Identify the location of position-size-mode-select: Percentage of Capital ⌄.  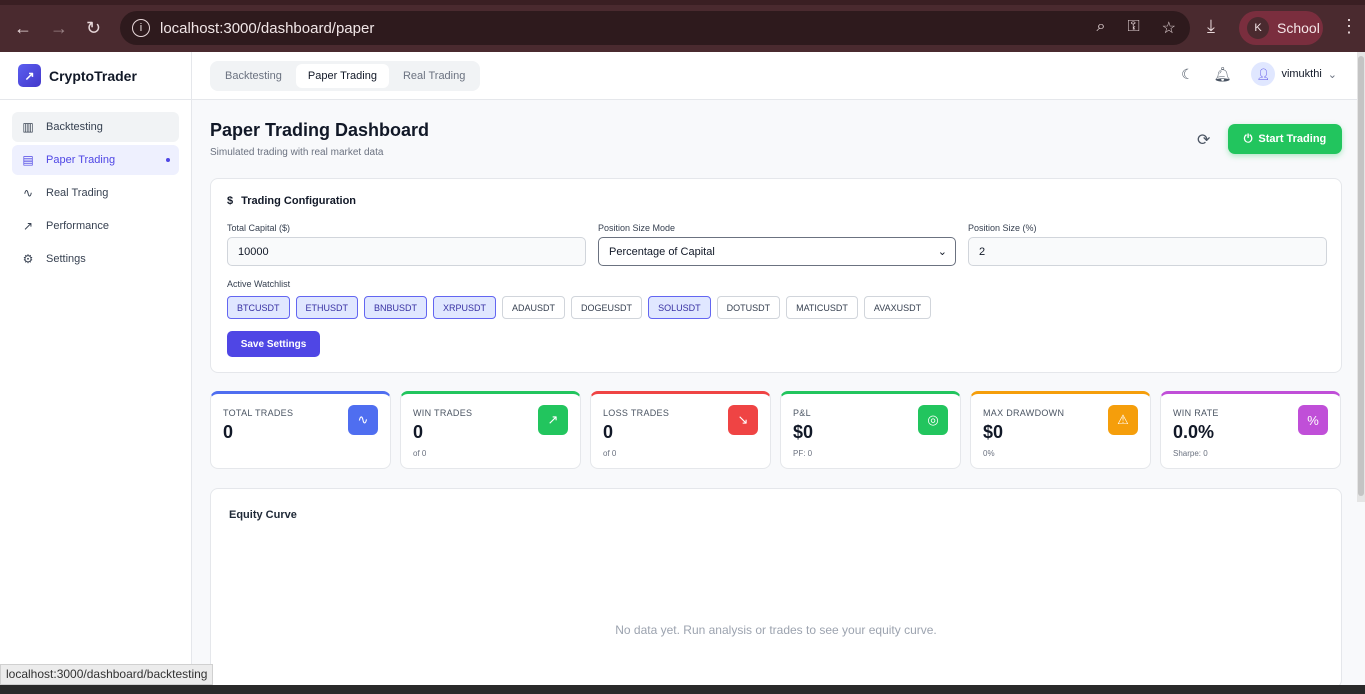
(777, 251).